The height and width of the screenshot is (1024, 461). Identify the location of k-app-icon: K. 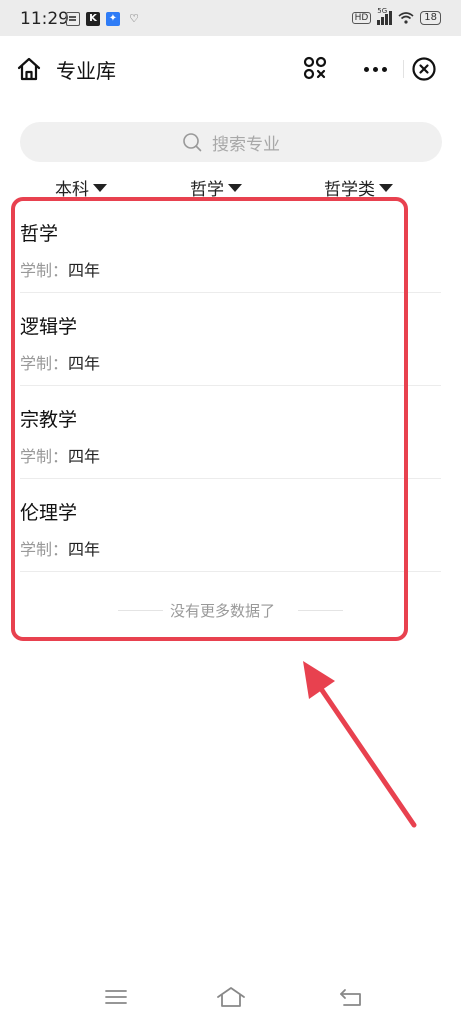
(93, 19).